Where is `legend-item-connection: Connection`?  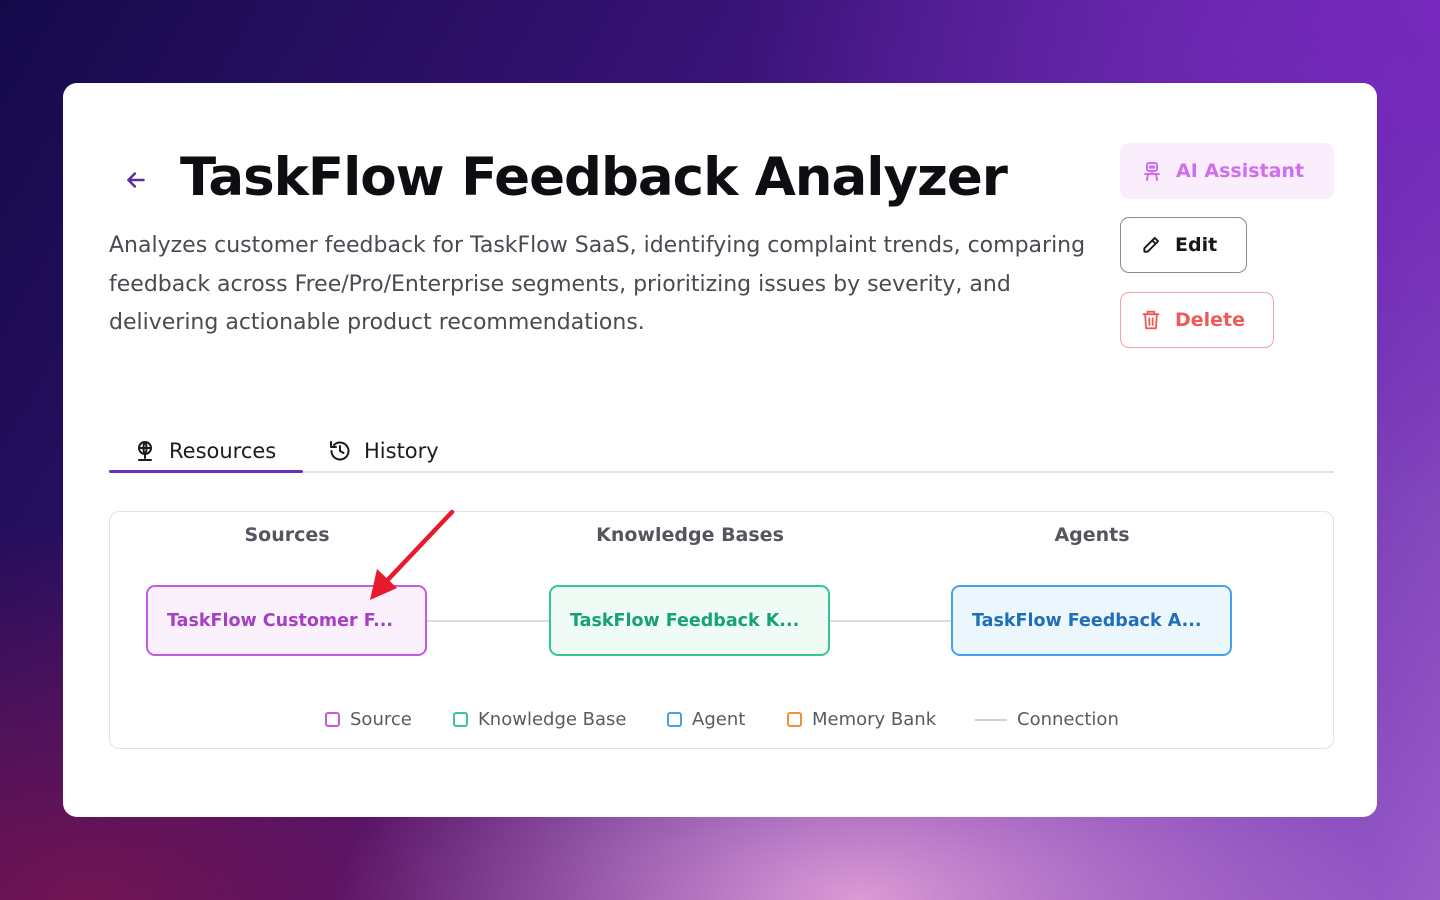
legend-item-connection: Connection is located at coordinates (1047, 719).